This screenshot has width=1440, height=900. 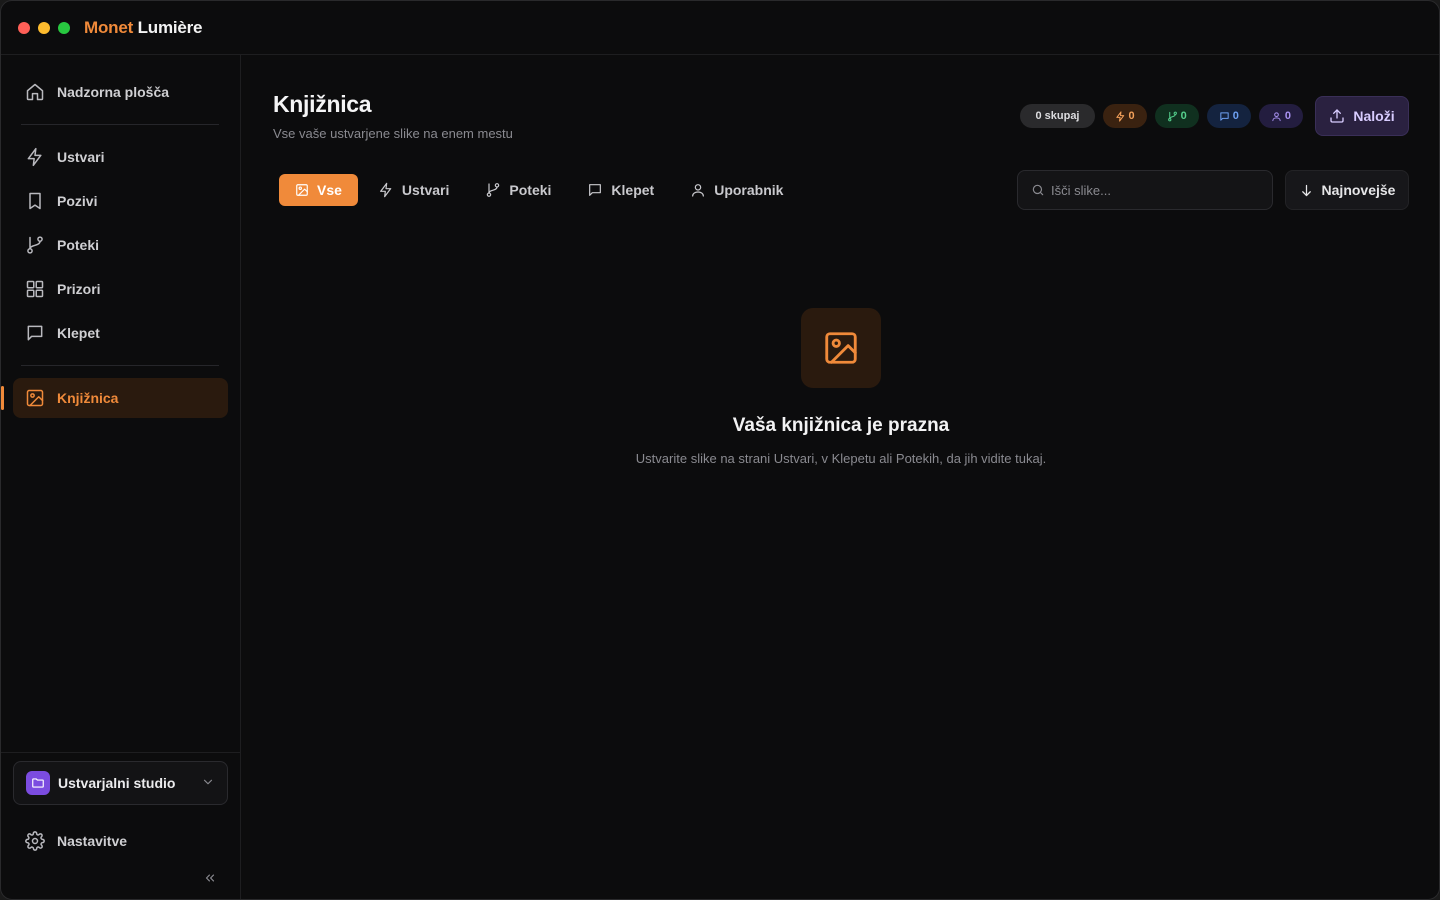 I want to click on gear-icon, so click(x=35, y=841).